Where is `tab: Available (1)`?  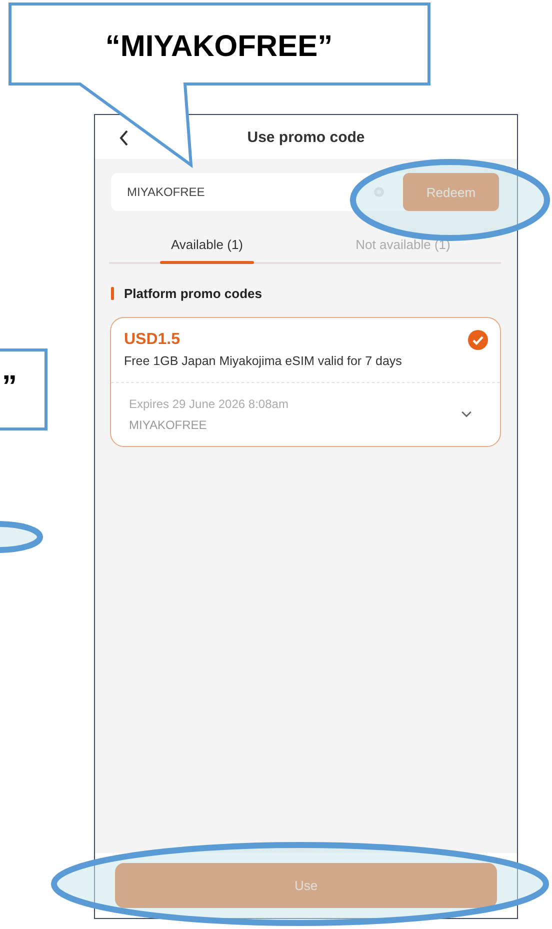 tab: Available (1) is located at coordinates (207, 245).